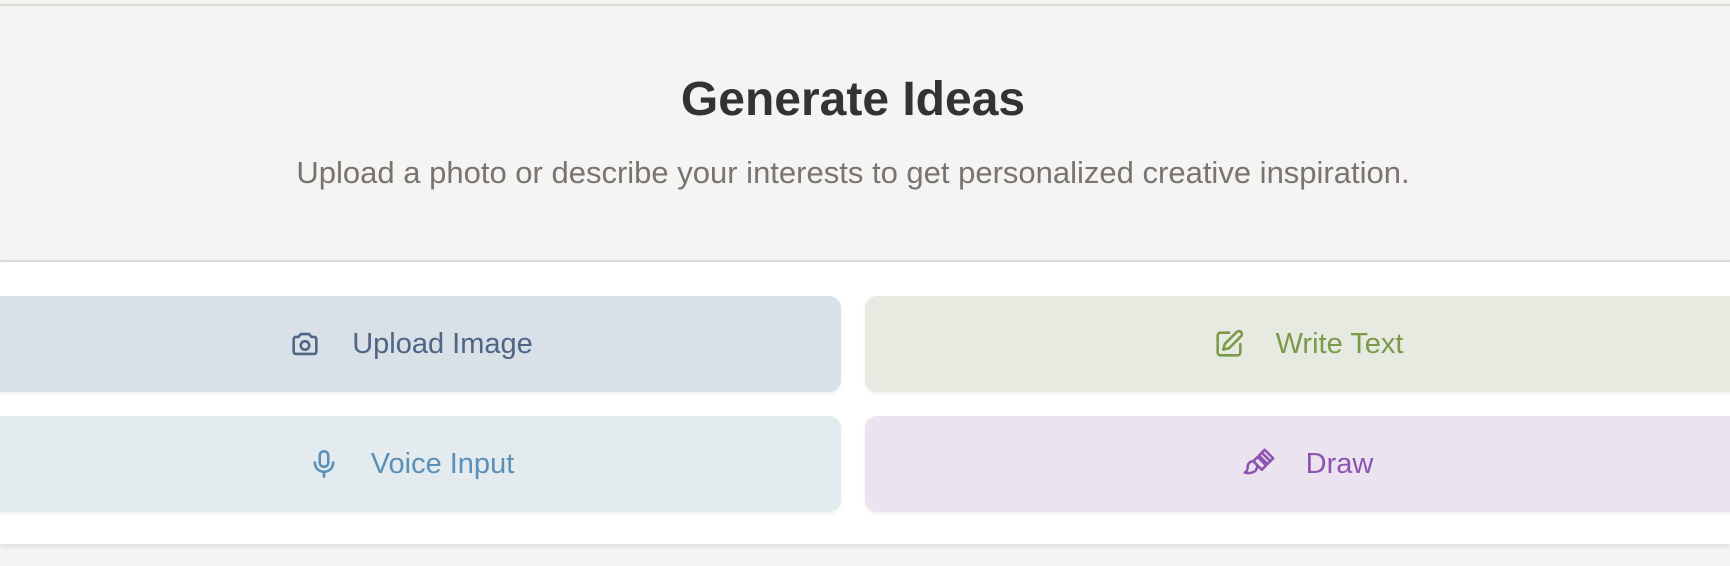  I want to click on draw-button: Draw, so click(1297, 464).